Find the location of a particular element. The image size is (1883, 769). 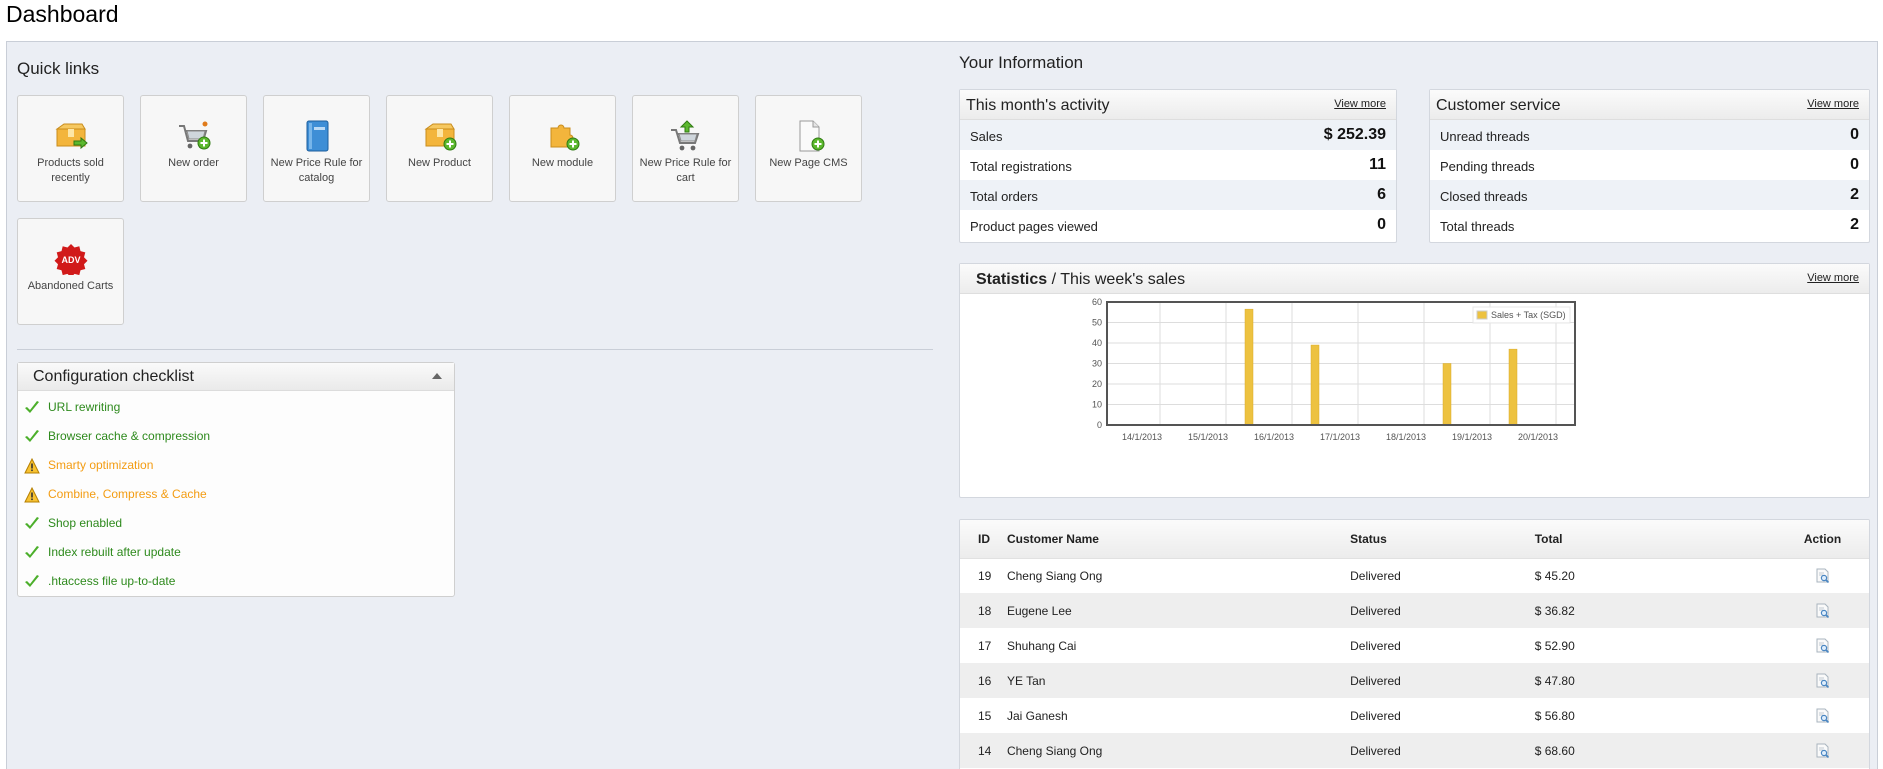

table-row: 15 Jai Ganesh Delivered $ 56.80 is located at coordinates (1414, 715).